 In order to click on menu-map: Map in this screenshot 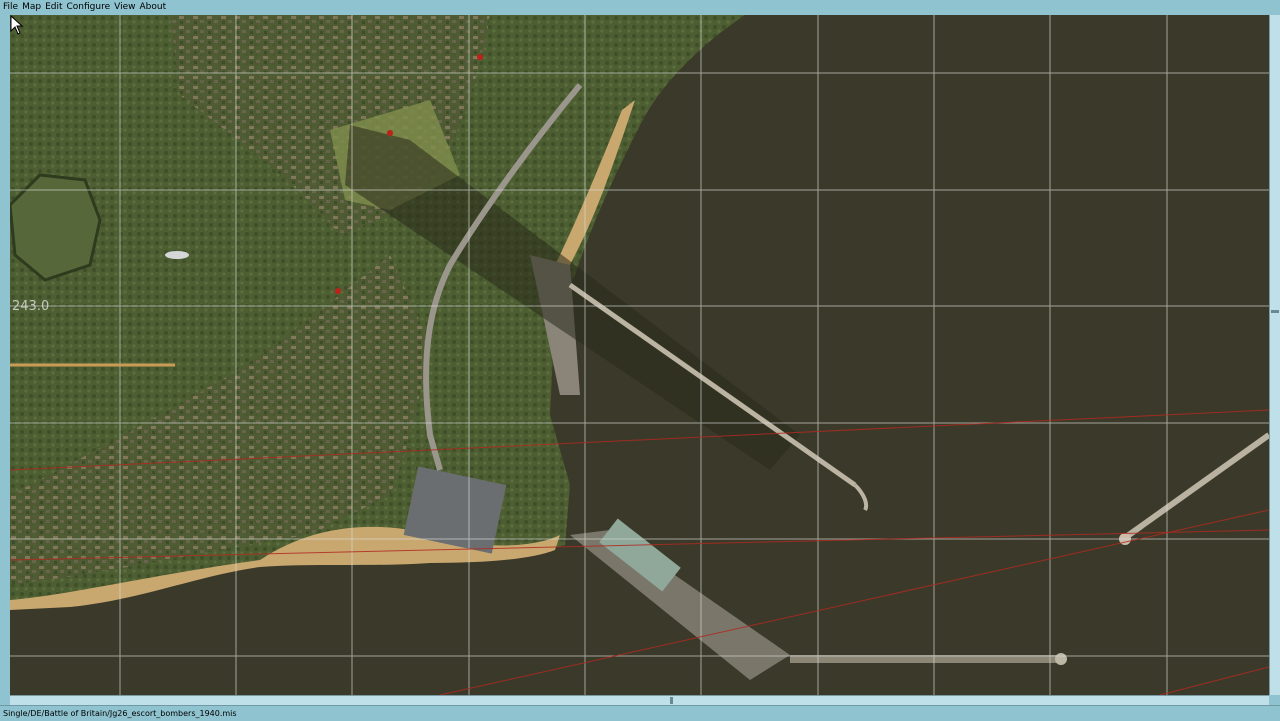, I will do `click(31, 7)`.